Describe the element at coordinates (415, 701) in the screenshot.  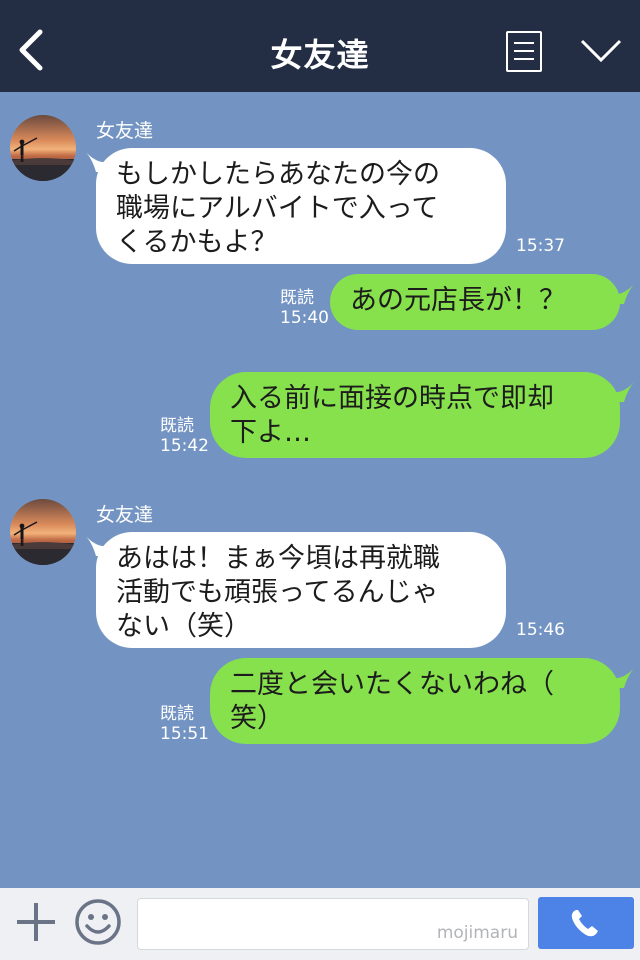
I see `message-bubble-outgoing: 二度と会いたくないわね（ 笑）` at that location.